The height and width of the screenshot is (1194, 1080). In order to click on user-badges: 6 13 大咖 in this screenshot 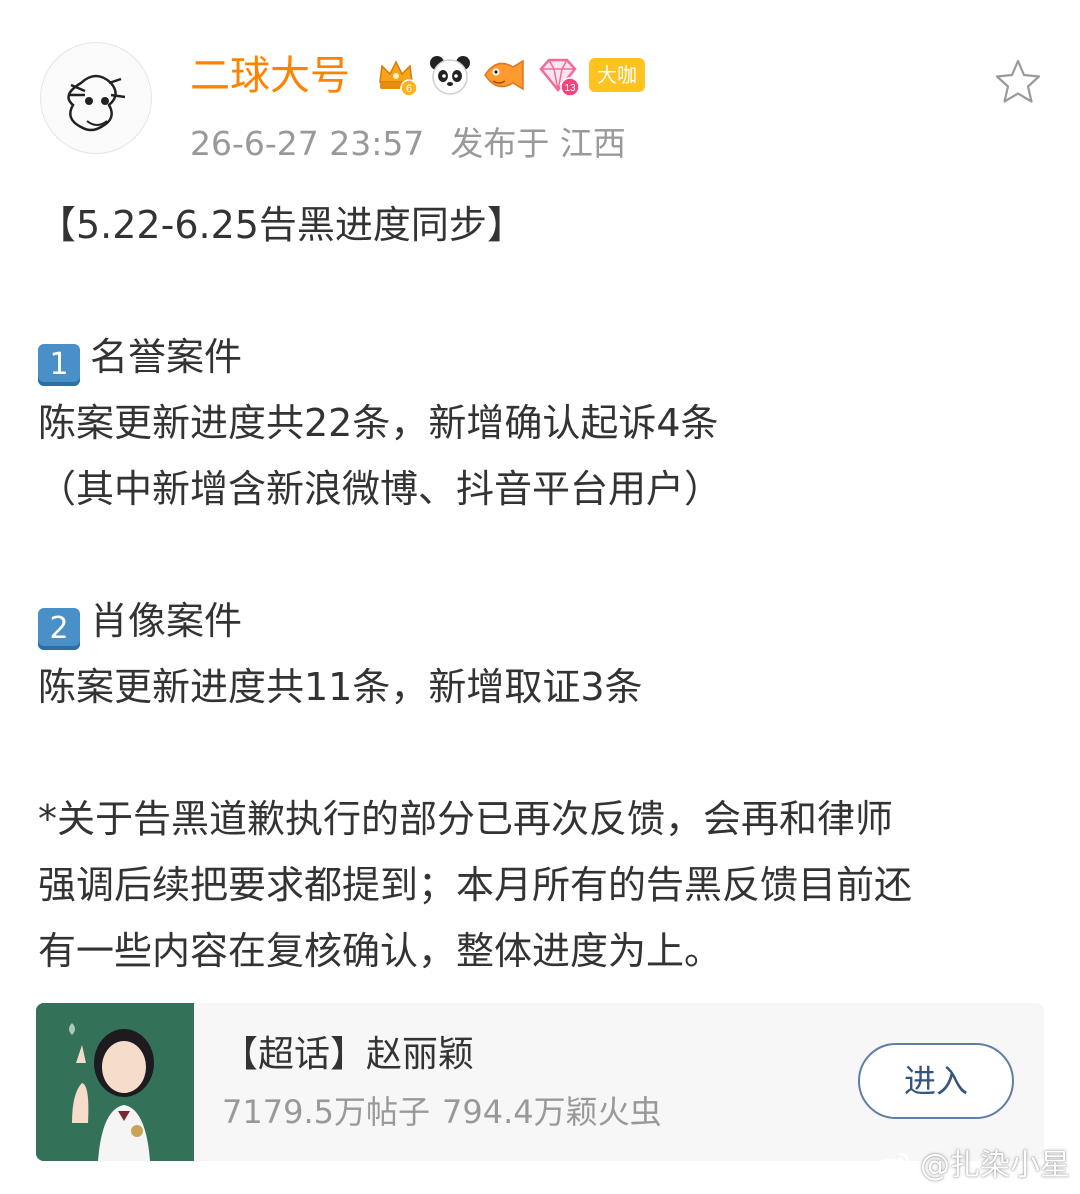, I will do `click(509, 75)`.